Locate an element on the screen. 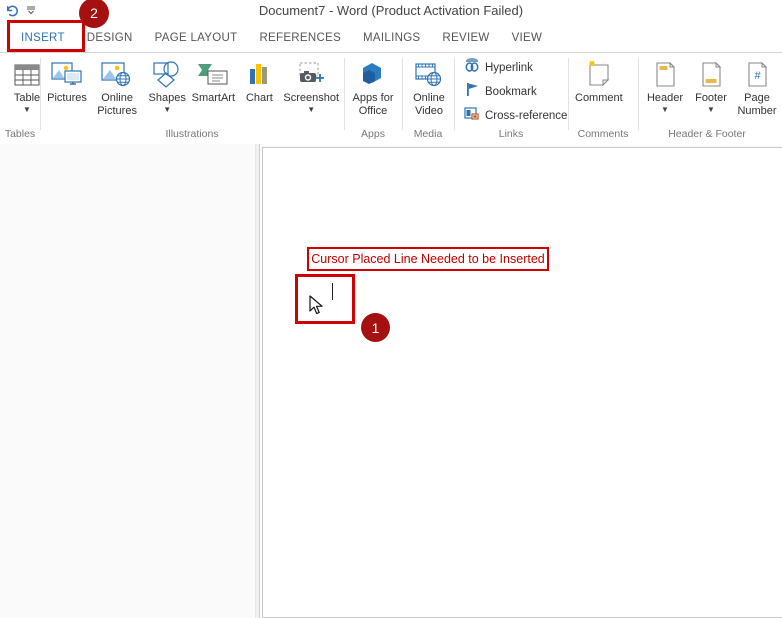 The image size is (782, 618). ribbon-group-apps: Apps for Office Apps is located at coordinates (373, 98).